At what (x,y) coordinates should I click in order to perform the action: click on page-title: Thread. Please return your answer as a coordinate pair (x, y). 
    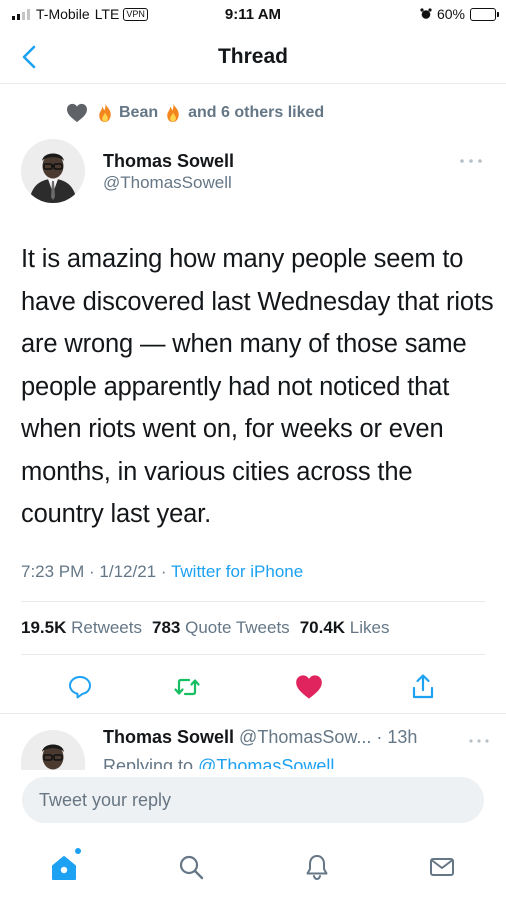
    Looking at the image, I should click on (252, 56).